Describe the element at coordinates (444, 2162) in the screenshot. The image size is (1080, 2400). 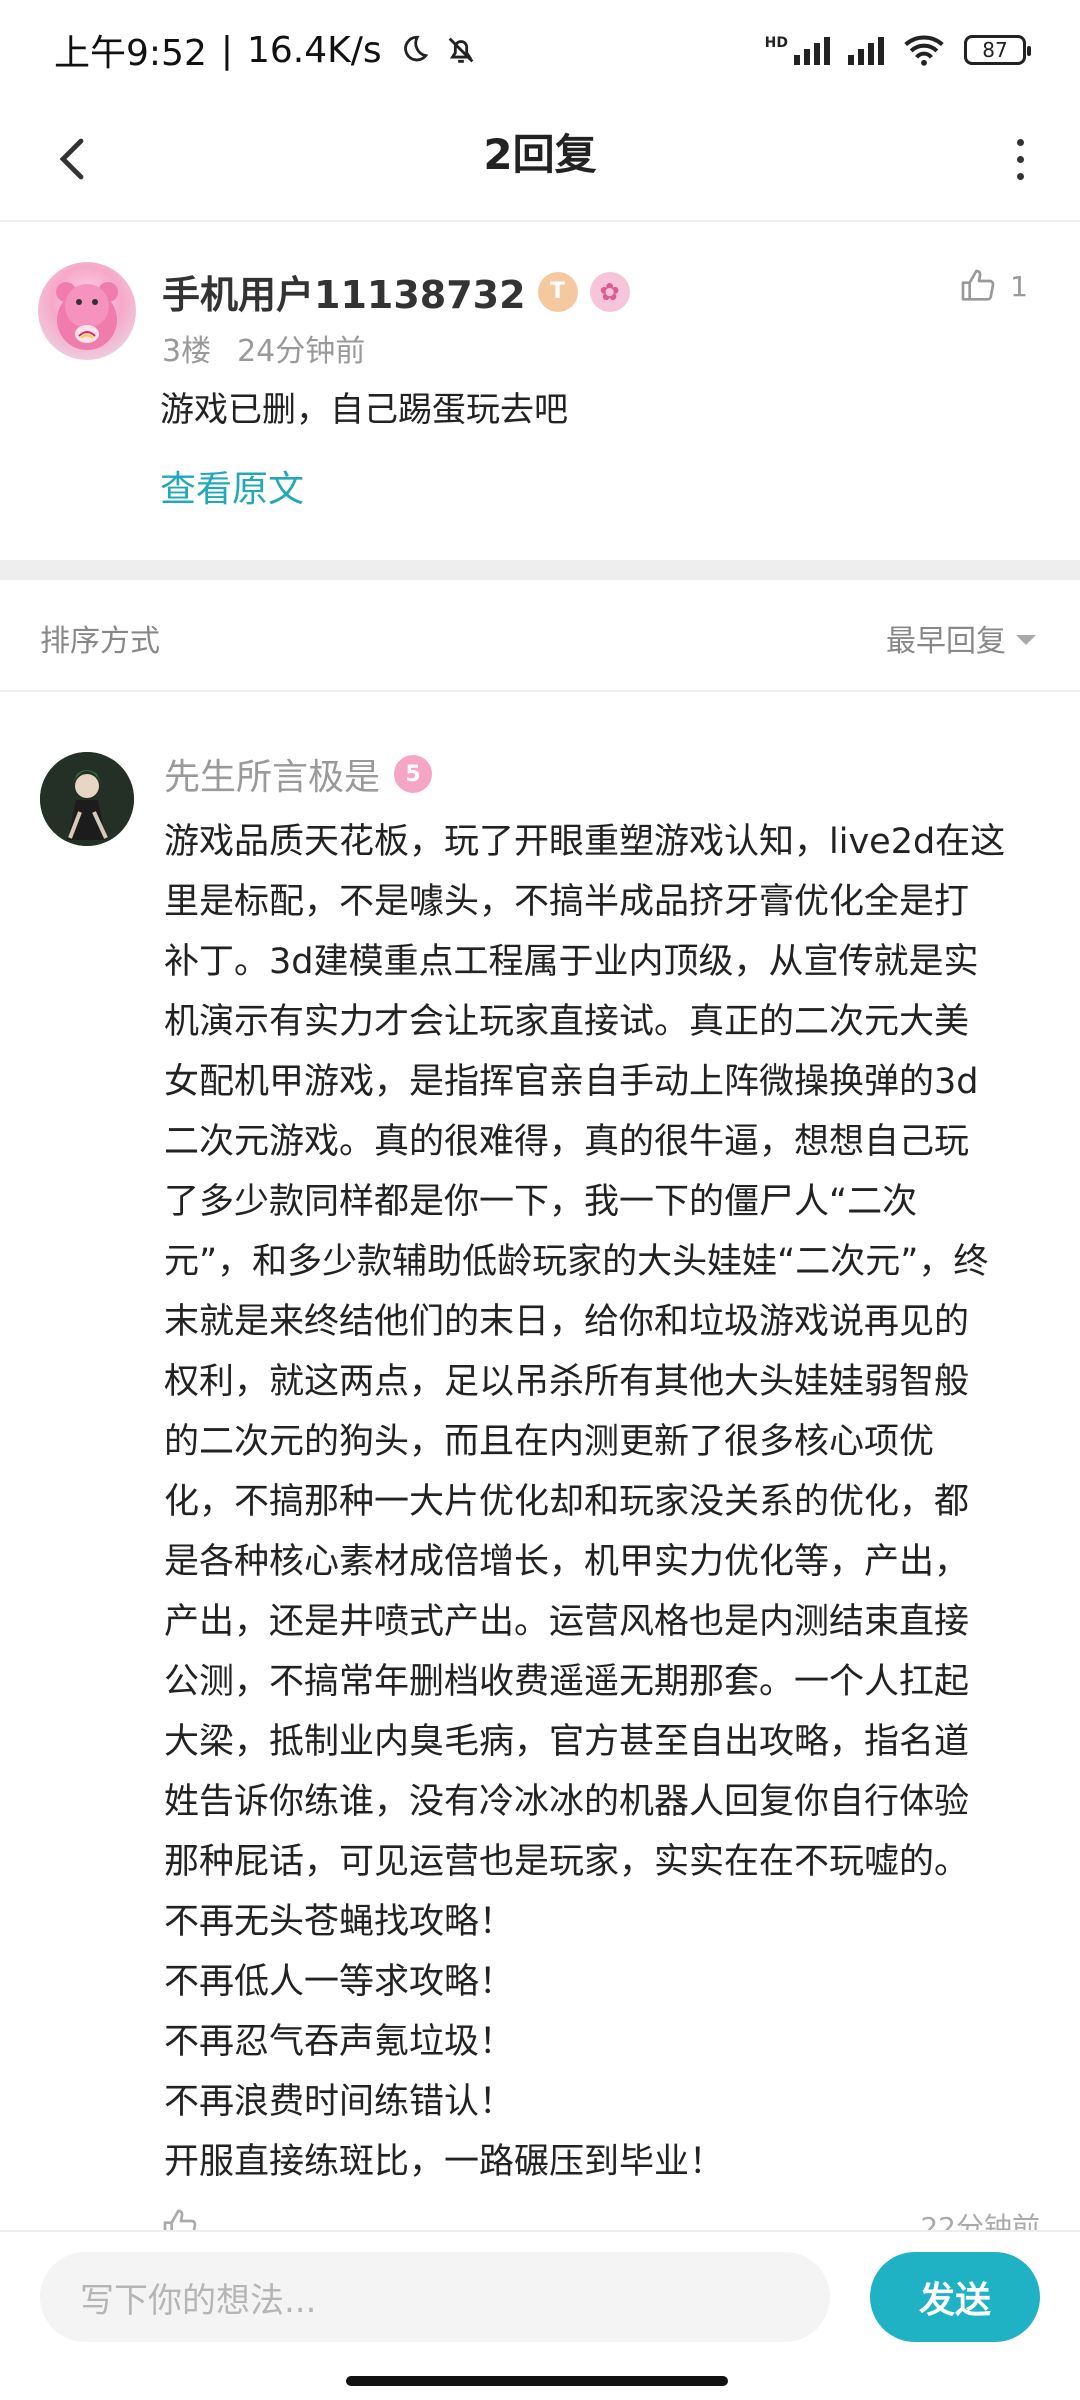
I see `reply-line: 开服直接练斑比，一路碾压到毕业！` at that location.